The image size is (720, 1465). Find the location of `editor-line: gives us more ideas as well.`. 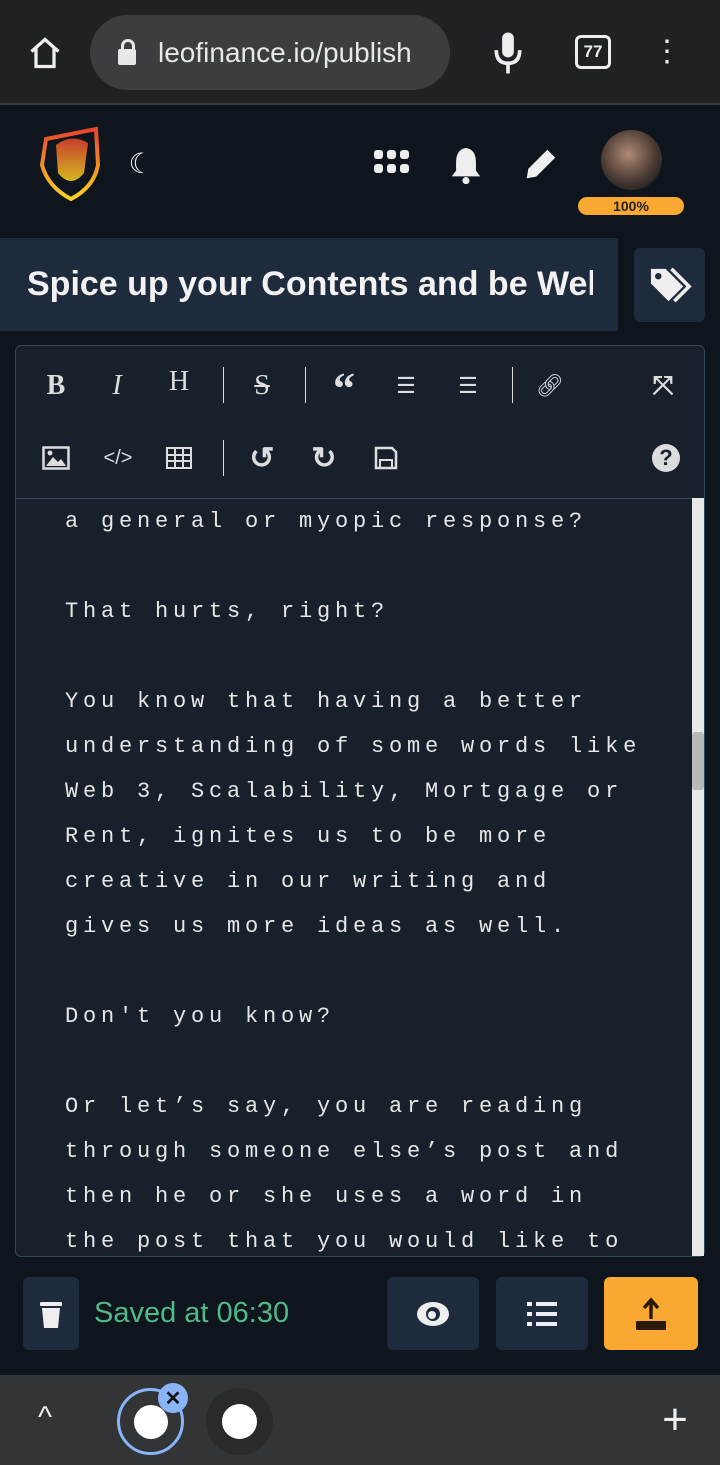

editor-line: gives us more ideas as well. is located at coordinates (317, 926).